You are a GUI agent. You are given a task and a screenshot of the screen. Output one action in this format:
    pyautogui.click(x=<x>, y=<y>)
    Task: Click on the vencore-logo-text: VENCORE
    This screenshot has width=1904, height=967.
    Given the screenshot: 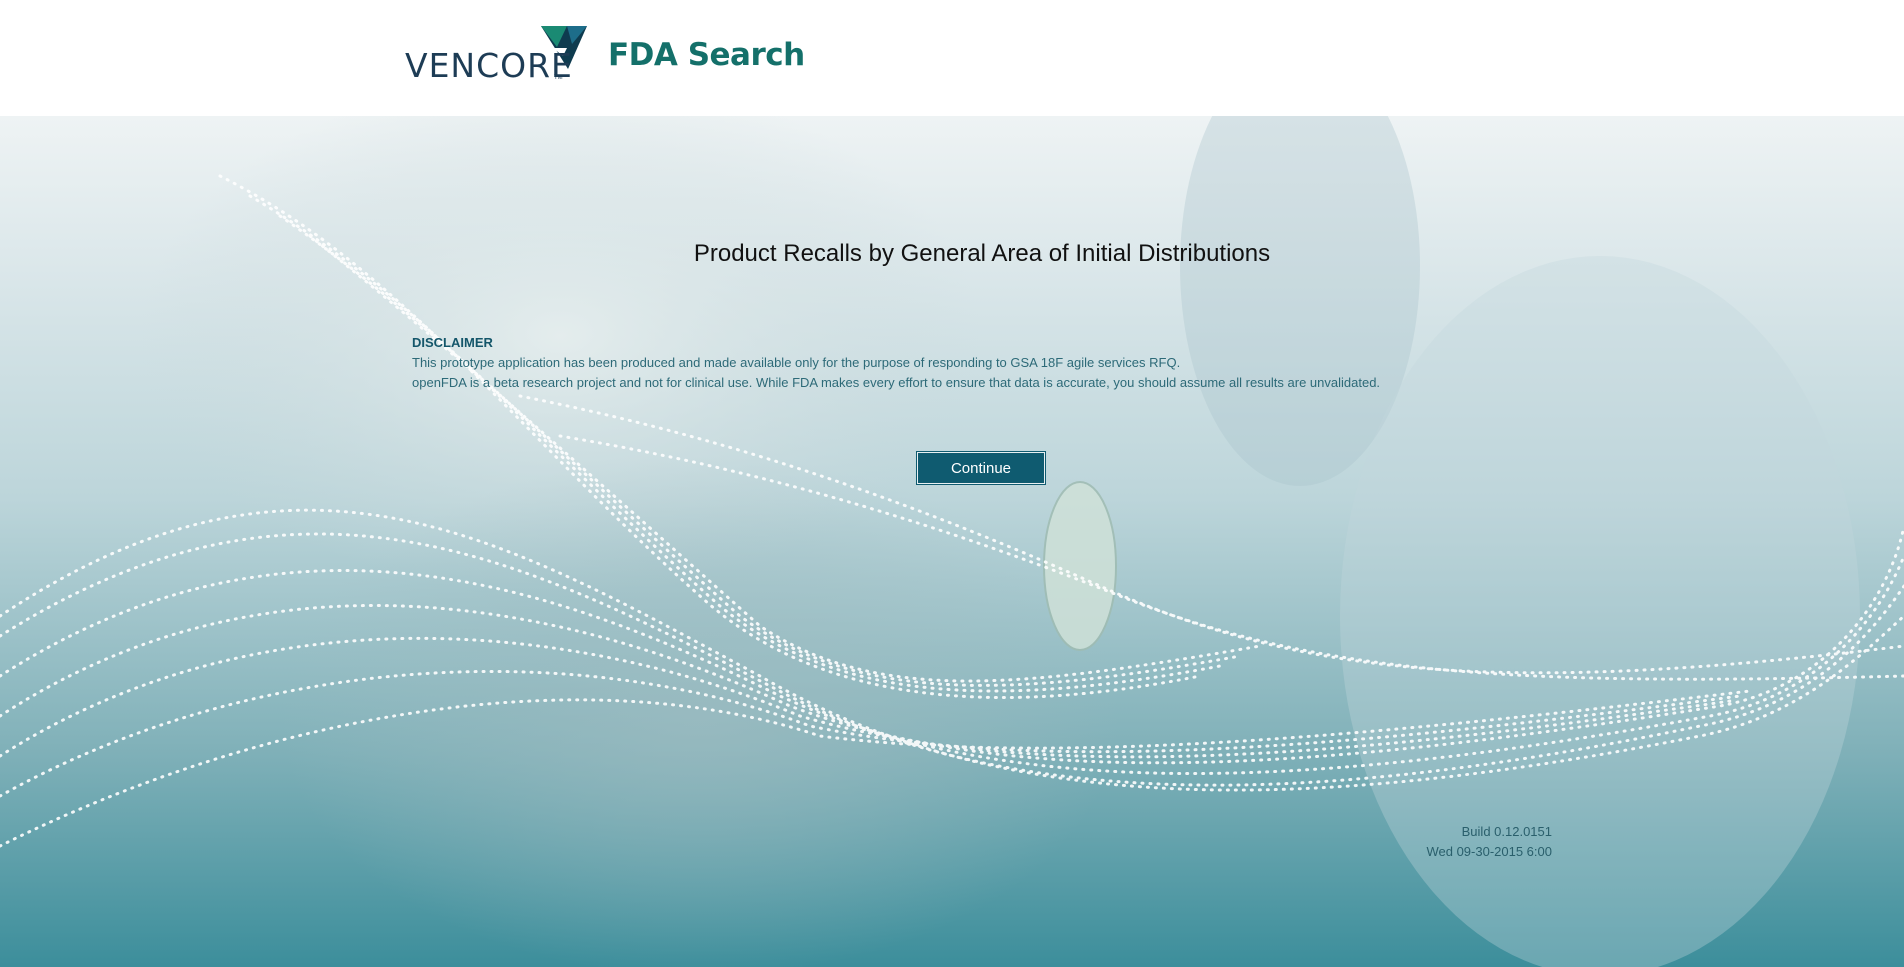 What is the action you would take?
    pyautogui.click(x=489, y=65)
    